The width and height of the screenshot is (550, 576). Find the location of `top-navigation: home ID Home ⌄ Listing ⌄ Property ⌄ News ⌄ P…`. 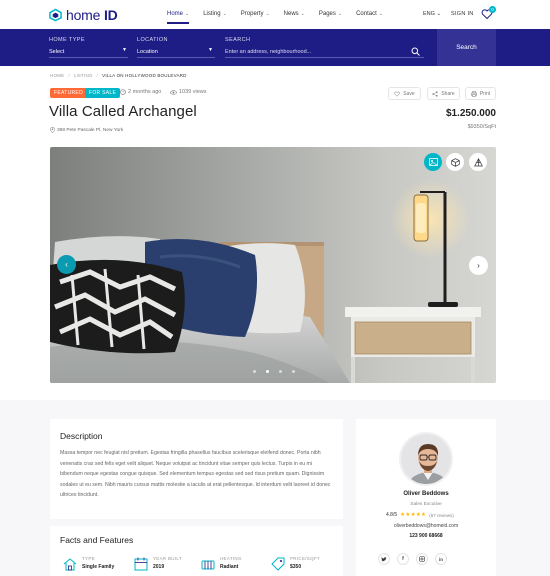

top-navigation: home ID Home ⌄ Listing ⌄ Property ⌄ News ⌄ P… is located at coordinates (275, 14).